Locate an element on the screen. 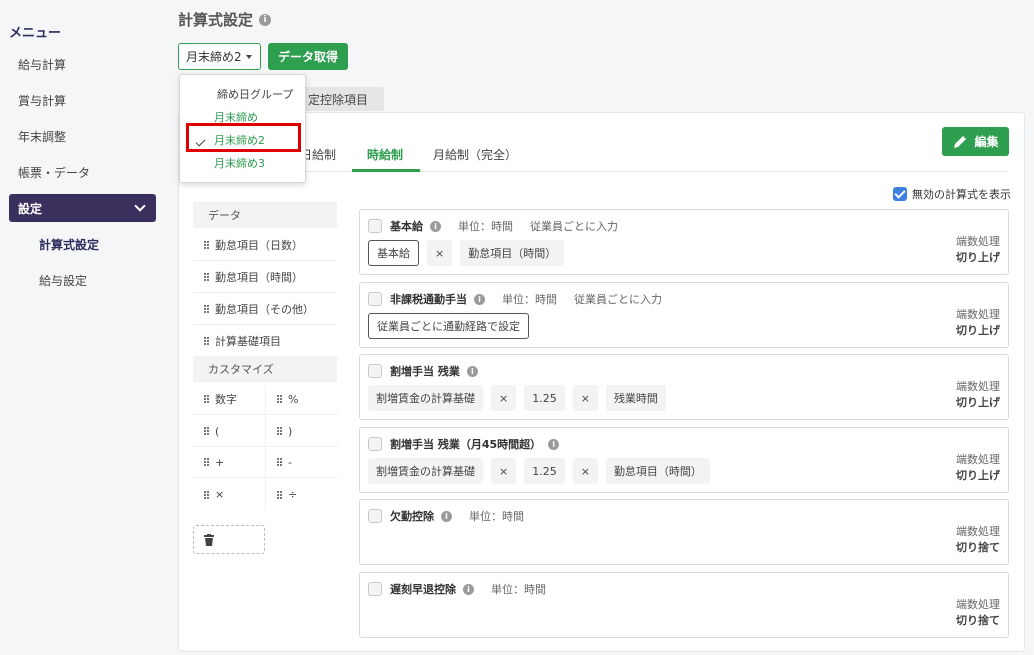  formula-chips: 割増賃金の計算基礎 × 1.25 × 勤怠項目（時間） is located at coordinates (539, 471).